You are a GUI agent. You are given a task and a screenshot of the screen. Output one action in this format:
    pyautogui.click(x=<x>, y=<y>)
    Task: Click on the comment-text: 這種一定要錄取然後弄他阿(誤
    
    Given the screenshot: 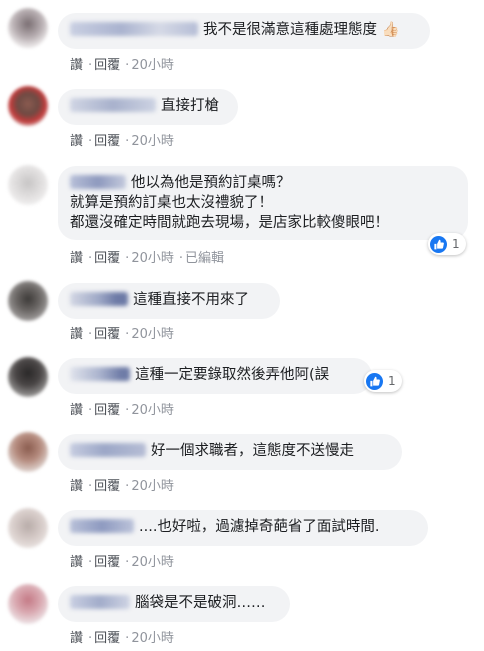 What is the action you would take?
    pyautogui.click(x=232, y=375)
    